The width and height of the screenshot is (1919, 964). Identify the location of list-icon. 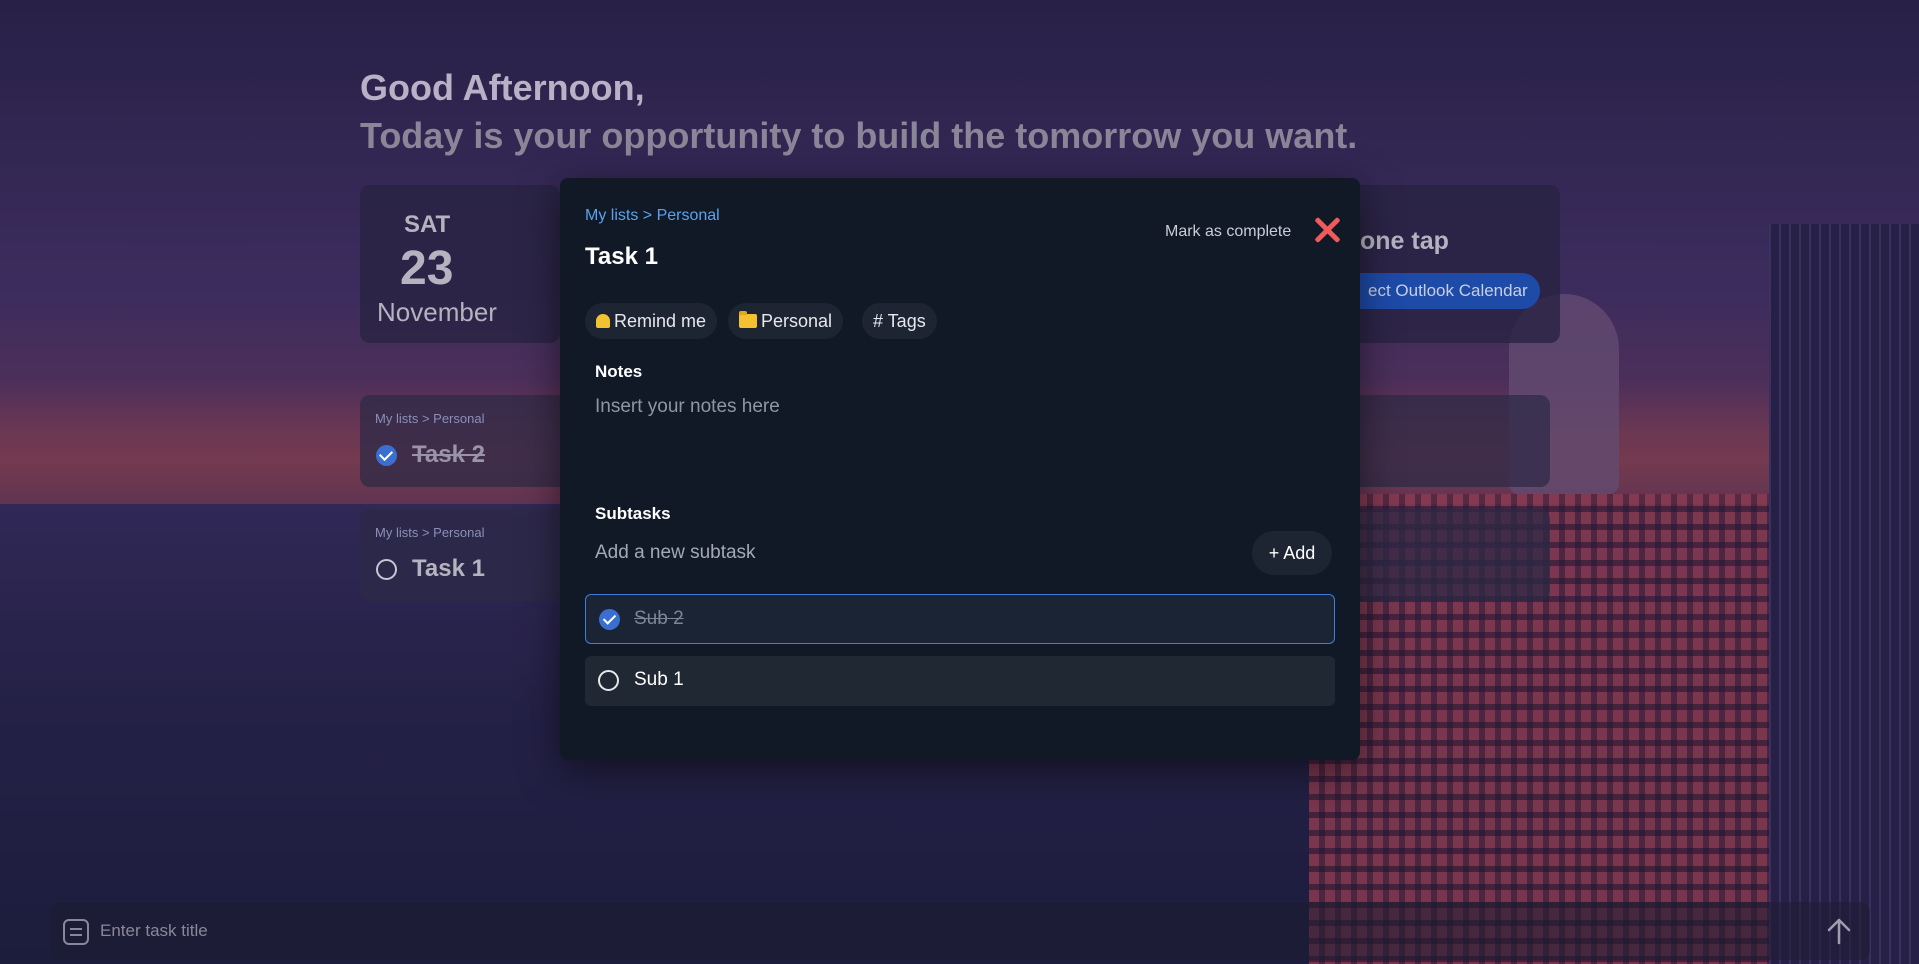
(76, 932).